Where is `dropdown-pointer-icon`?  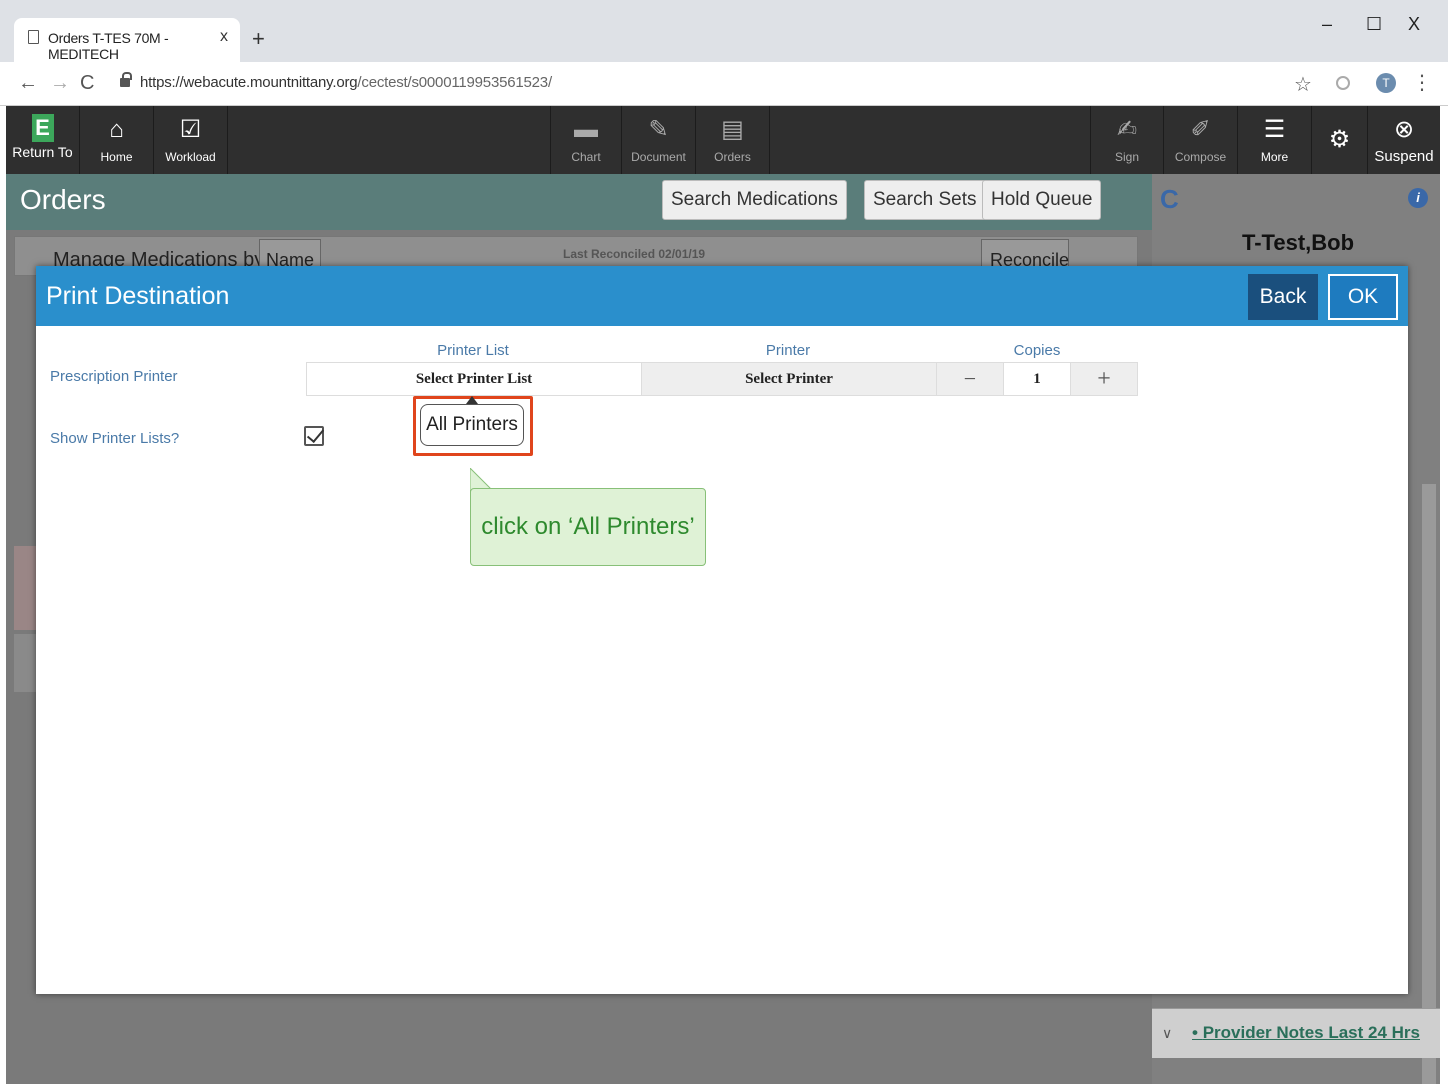
dropdown-pointer-icon is located at coordinates (472, 400).